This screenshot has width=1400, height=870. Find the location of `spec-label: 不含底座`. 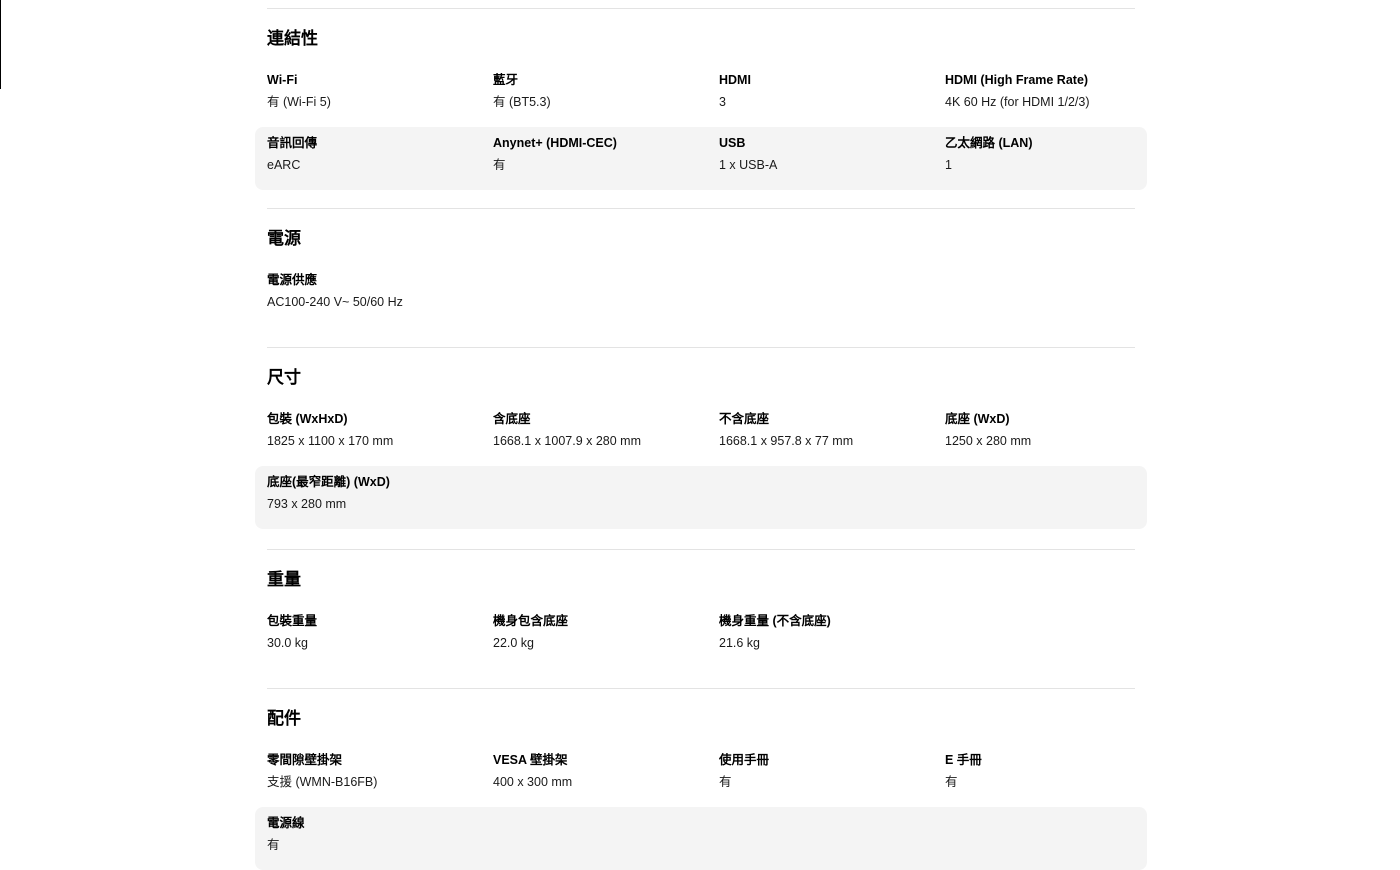

spec-label: 不含底座 is located at coordinates (744, 419).